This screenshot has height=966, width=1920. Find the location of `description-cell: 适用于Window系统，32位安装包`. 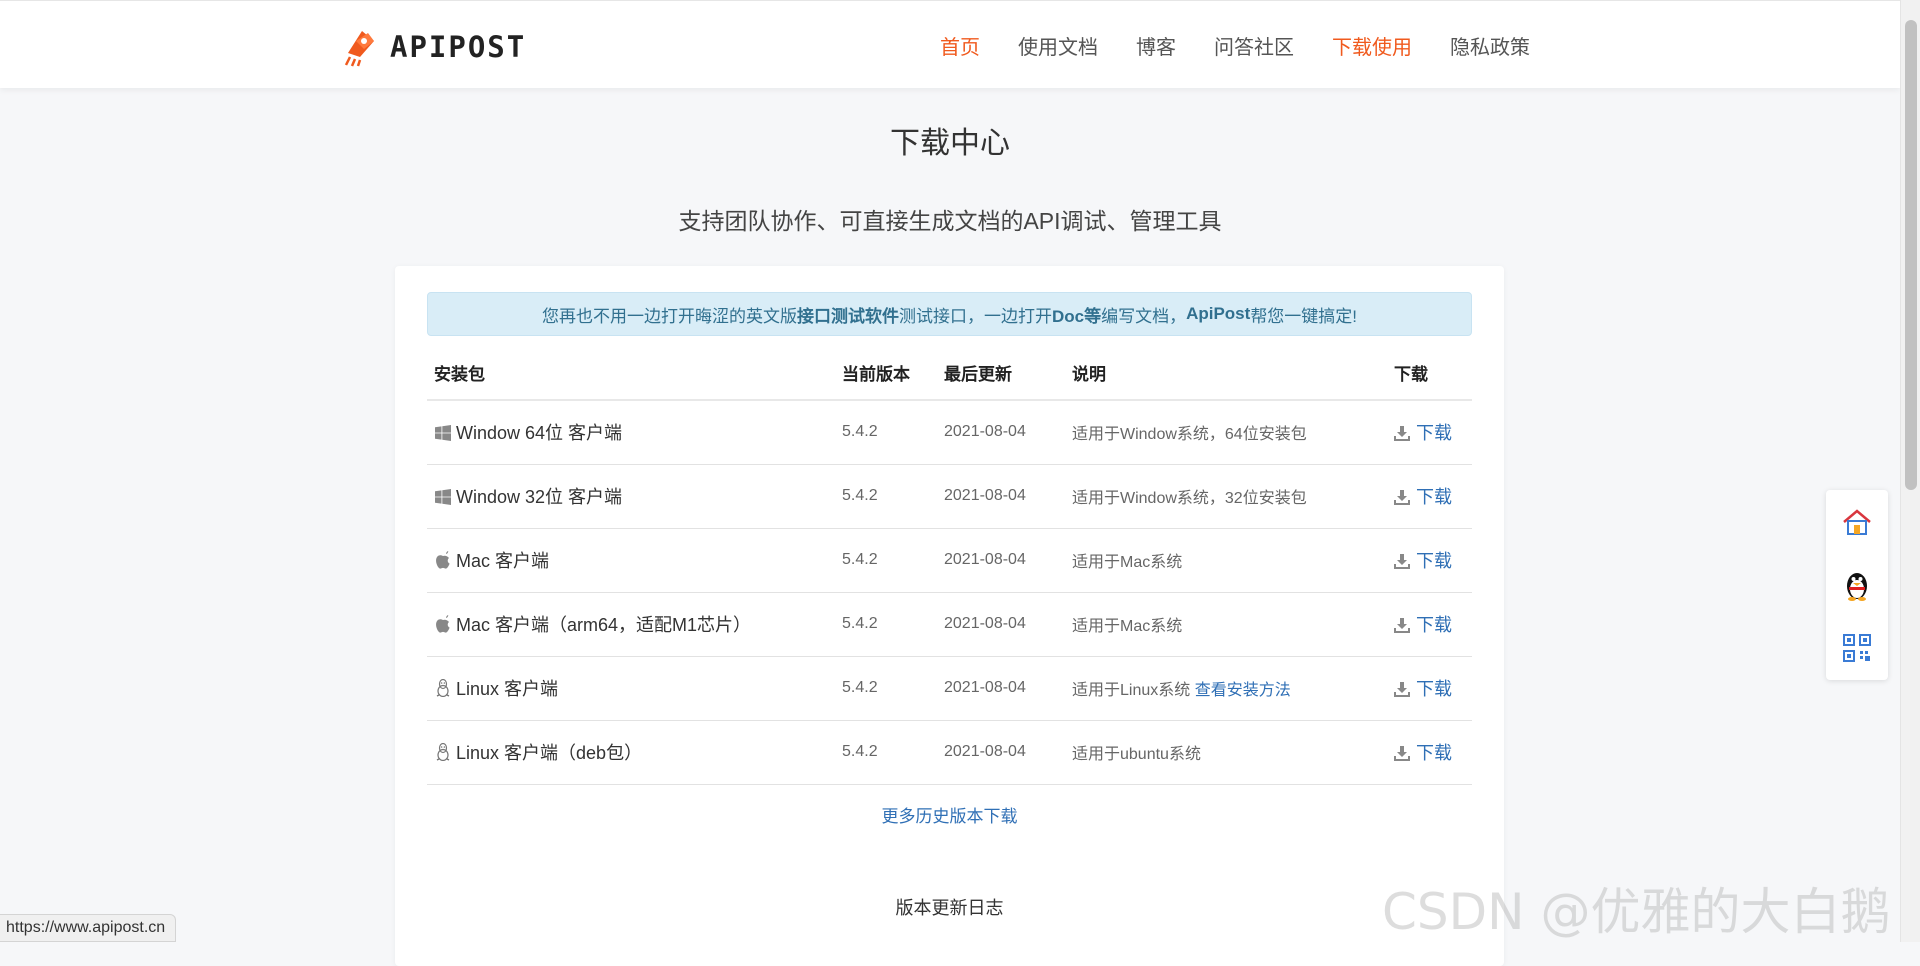

description-cell: 适用于Window系统，32位安装包 is located at coordinates (1226, 496).